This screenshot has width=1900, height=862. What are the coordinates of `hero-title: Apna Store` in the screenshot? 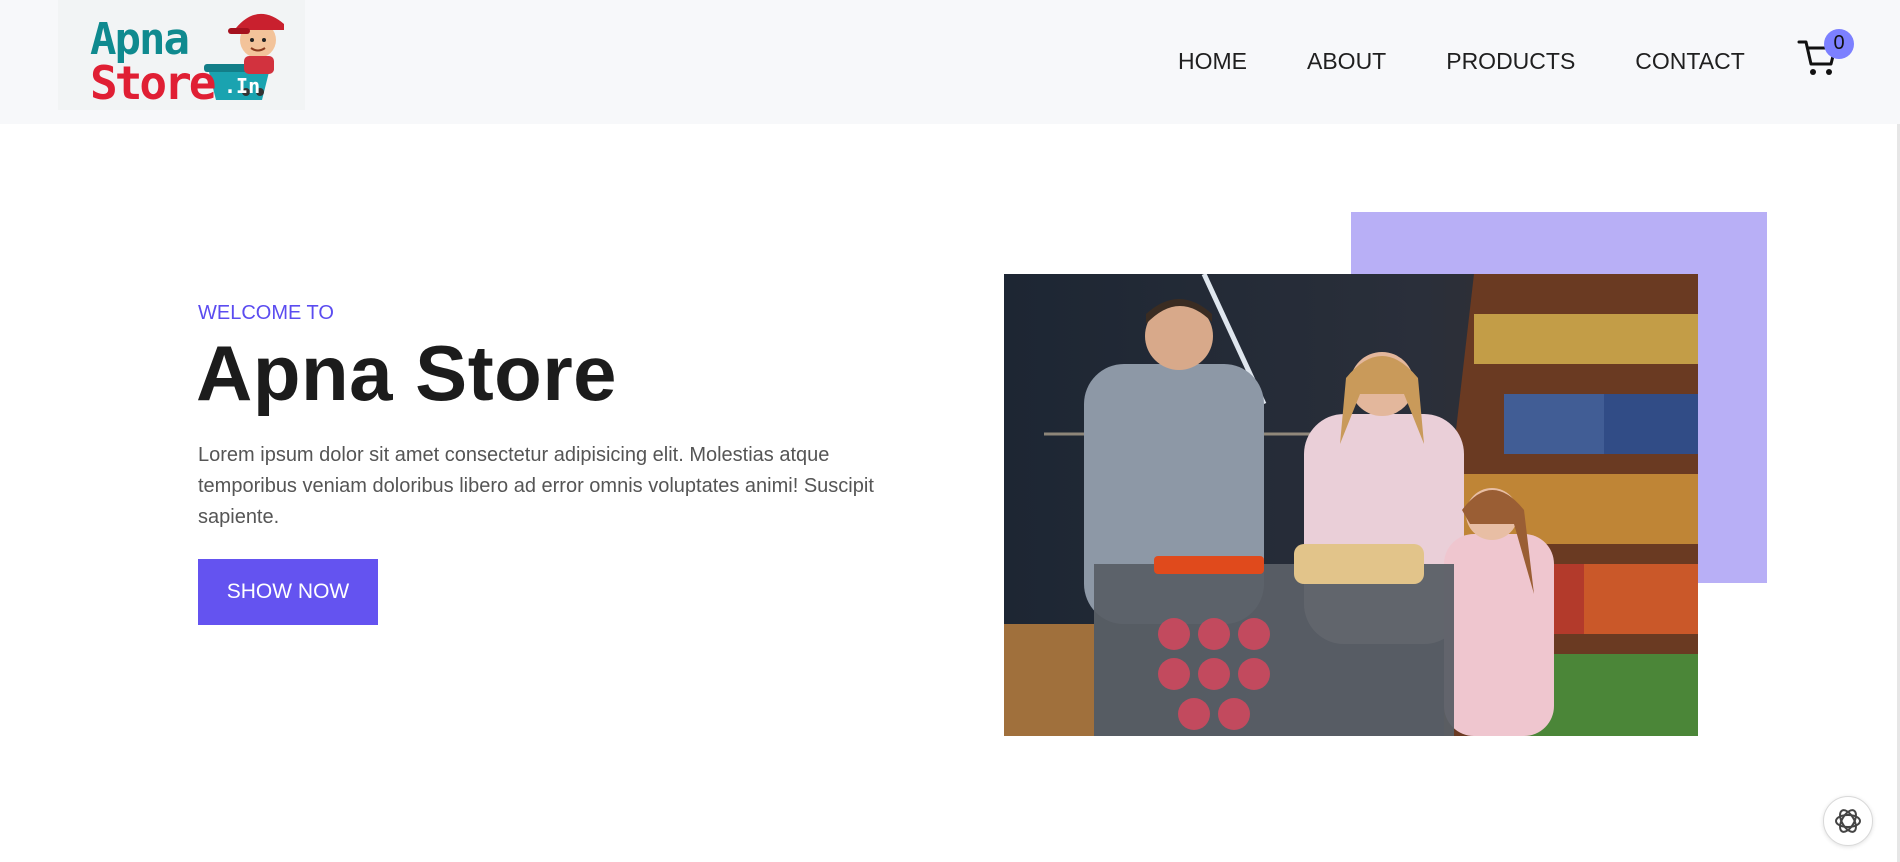 It's located at (407, 373).